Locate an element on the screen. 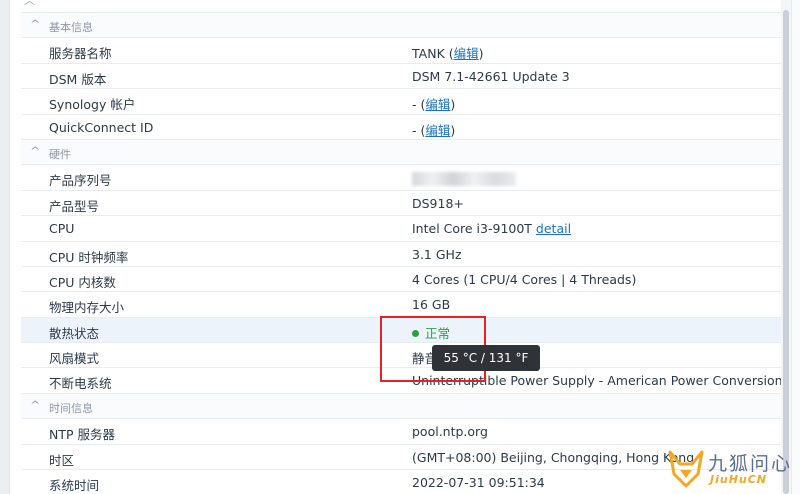  row-label: 产品序列号 is located at coordinates (80, 181).